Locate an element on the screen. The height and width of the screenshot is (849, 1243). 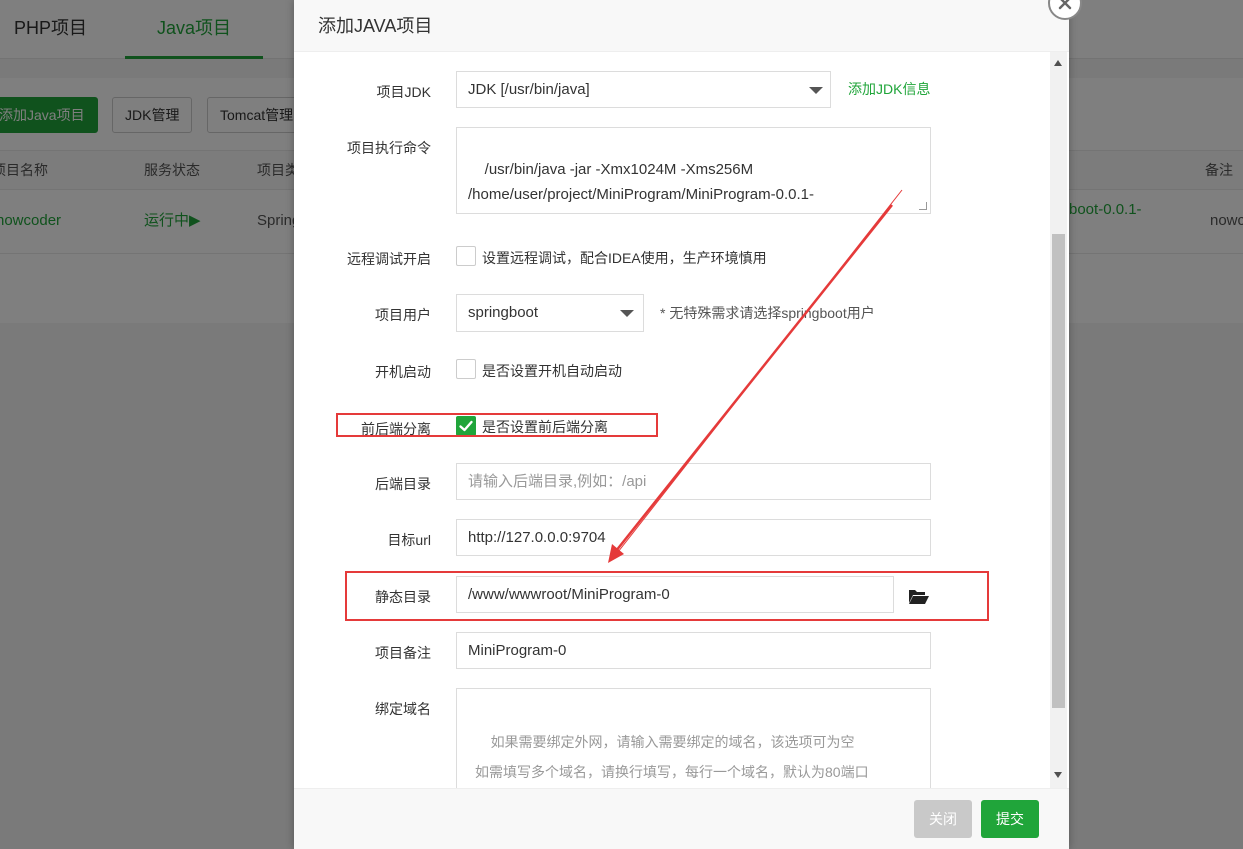
scroll-thumb is located at coordinates (1058, 471).